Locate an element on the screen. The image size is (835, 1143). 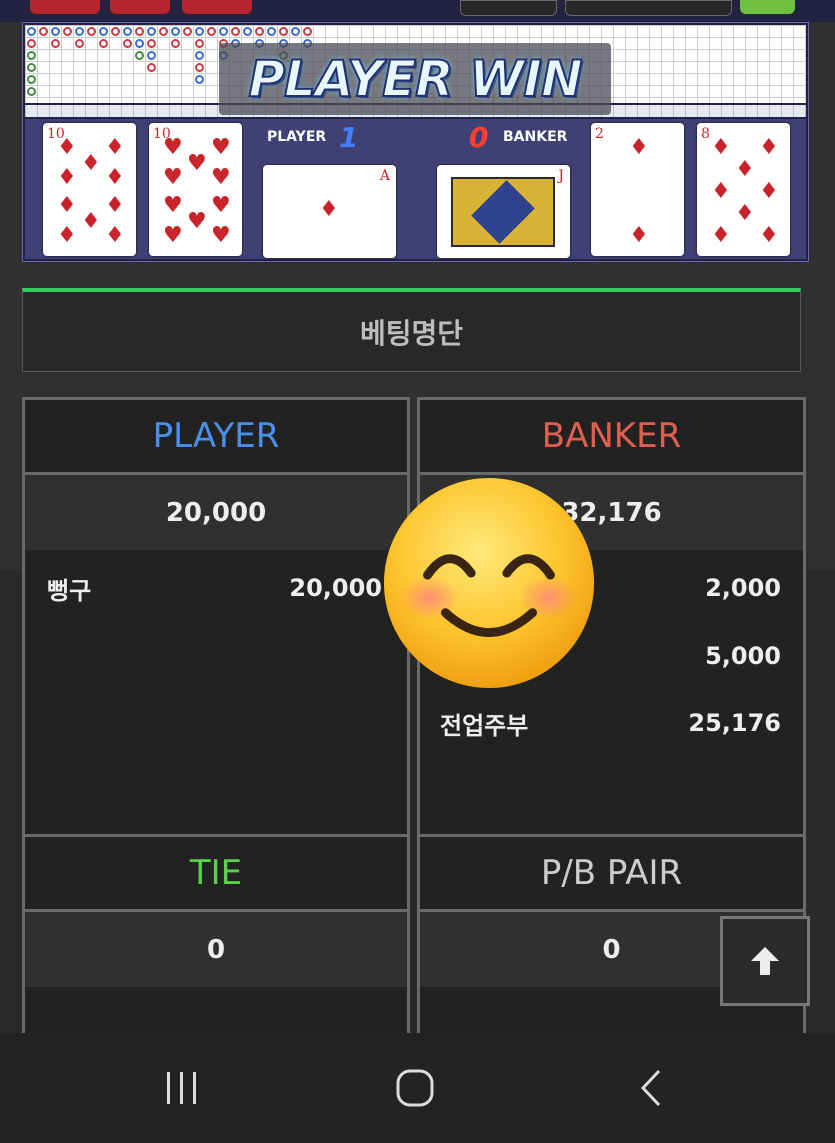
result-banner-text: PLAYER WIN is located at coordinates (415, 79).